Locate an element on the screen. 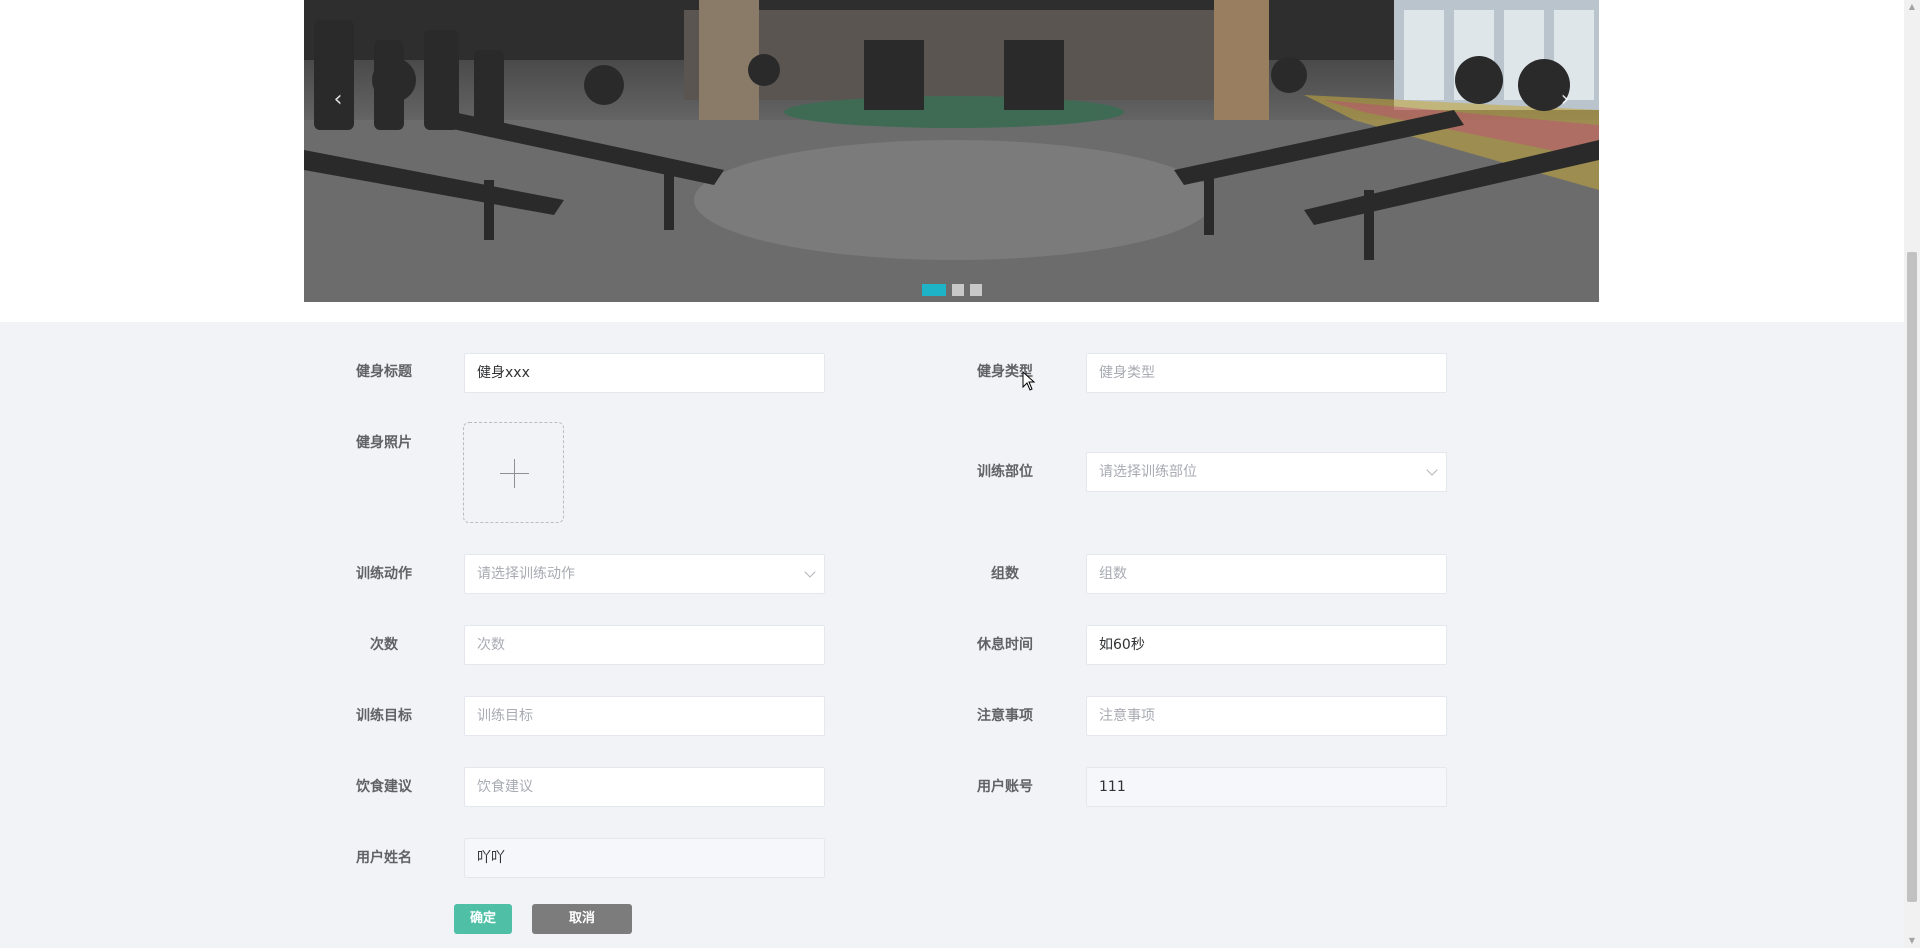 The image size is (1920, 948). cancel-button: 取消 is located at coordinates (582, 919).